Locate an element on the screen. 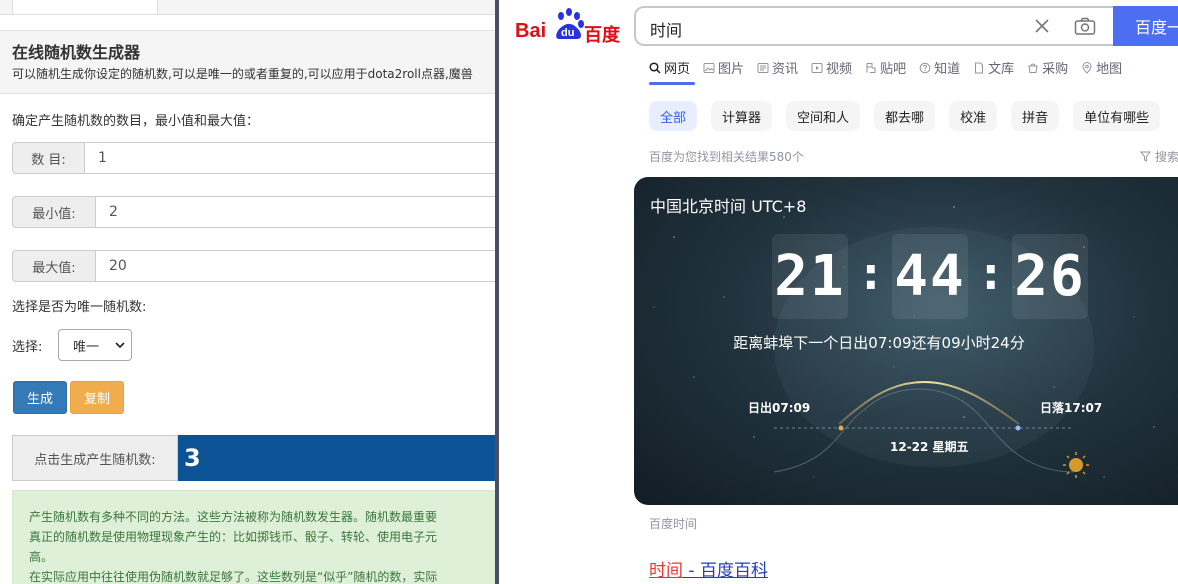 This screenshot has height=584, width=1178. image-icon is located at coordinates (709, 67).